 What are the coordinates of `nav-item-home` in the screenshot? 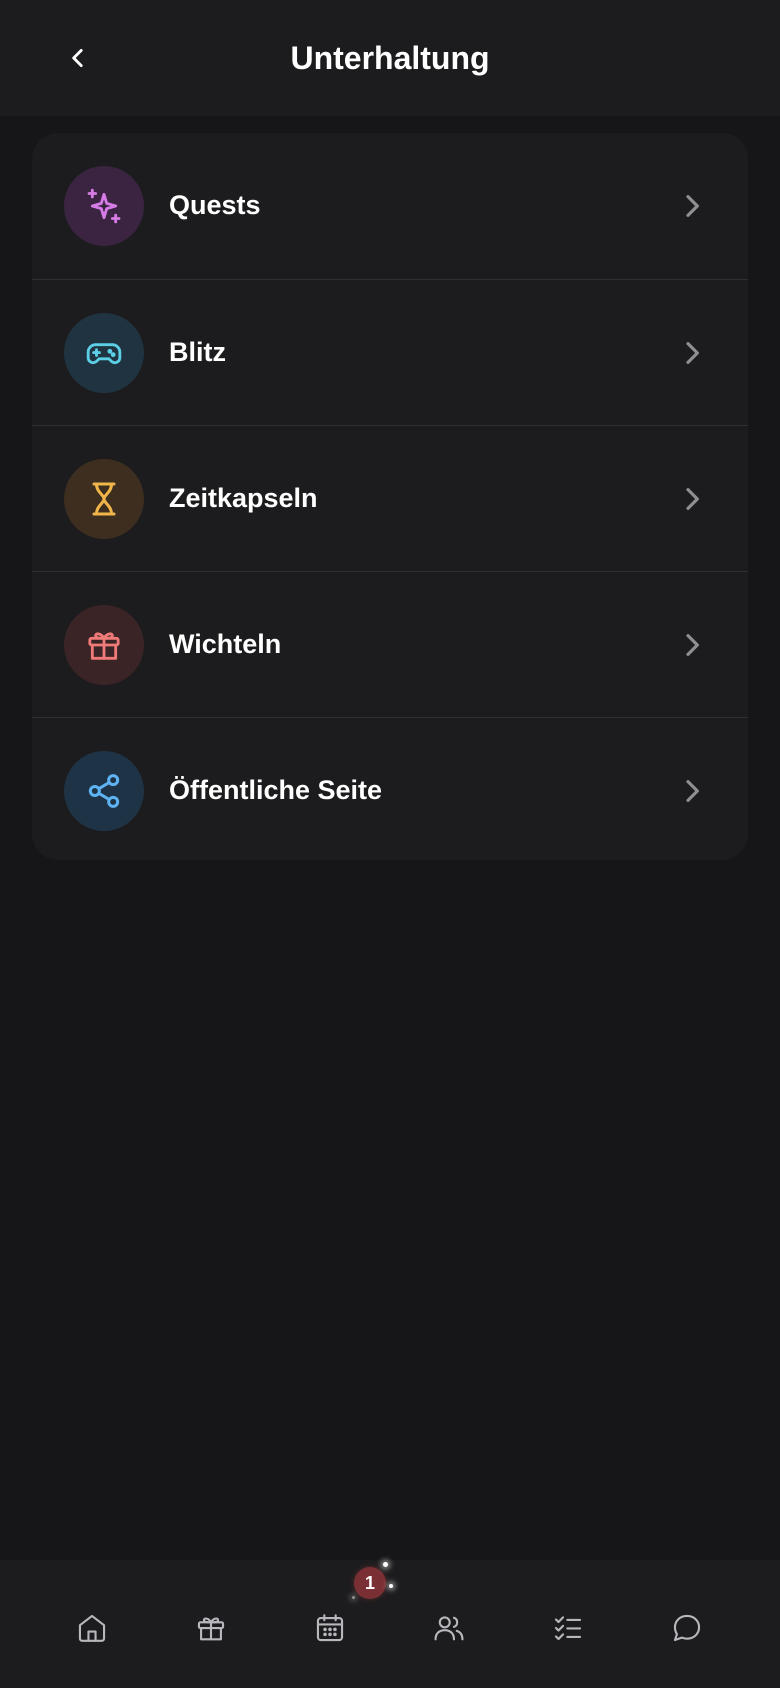 It's located at (92, 1628).